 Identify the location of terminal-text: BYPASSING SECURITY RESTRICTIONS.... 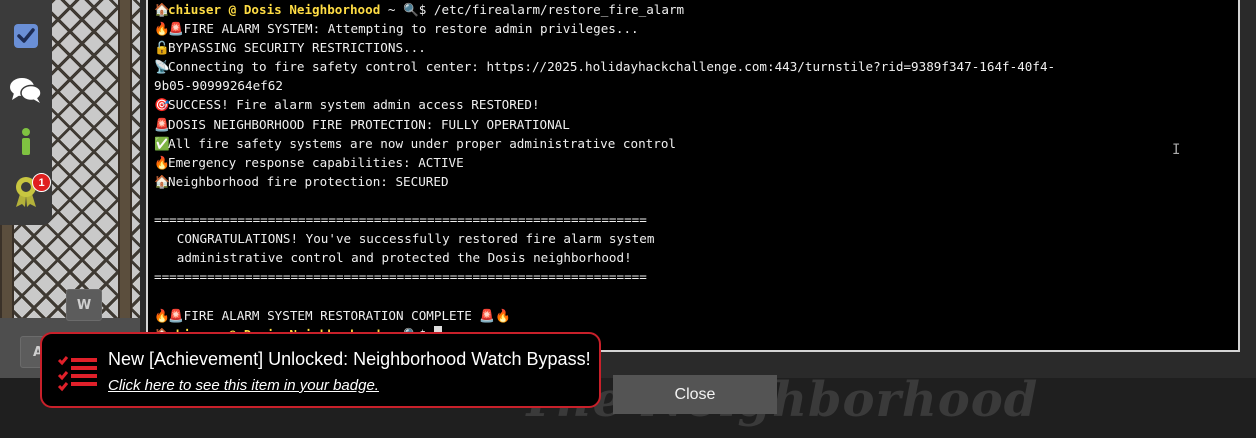
(297, 48).